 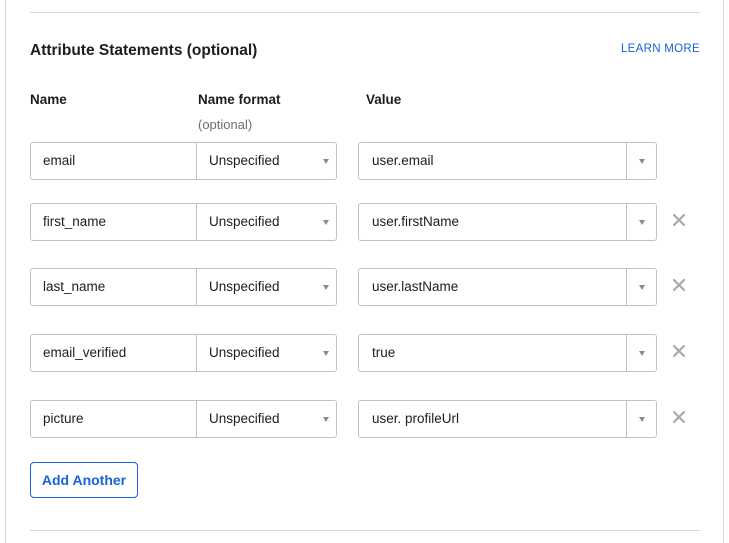 I want to click on bottom-divider, so click(x=365, y=530).